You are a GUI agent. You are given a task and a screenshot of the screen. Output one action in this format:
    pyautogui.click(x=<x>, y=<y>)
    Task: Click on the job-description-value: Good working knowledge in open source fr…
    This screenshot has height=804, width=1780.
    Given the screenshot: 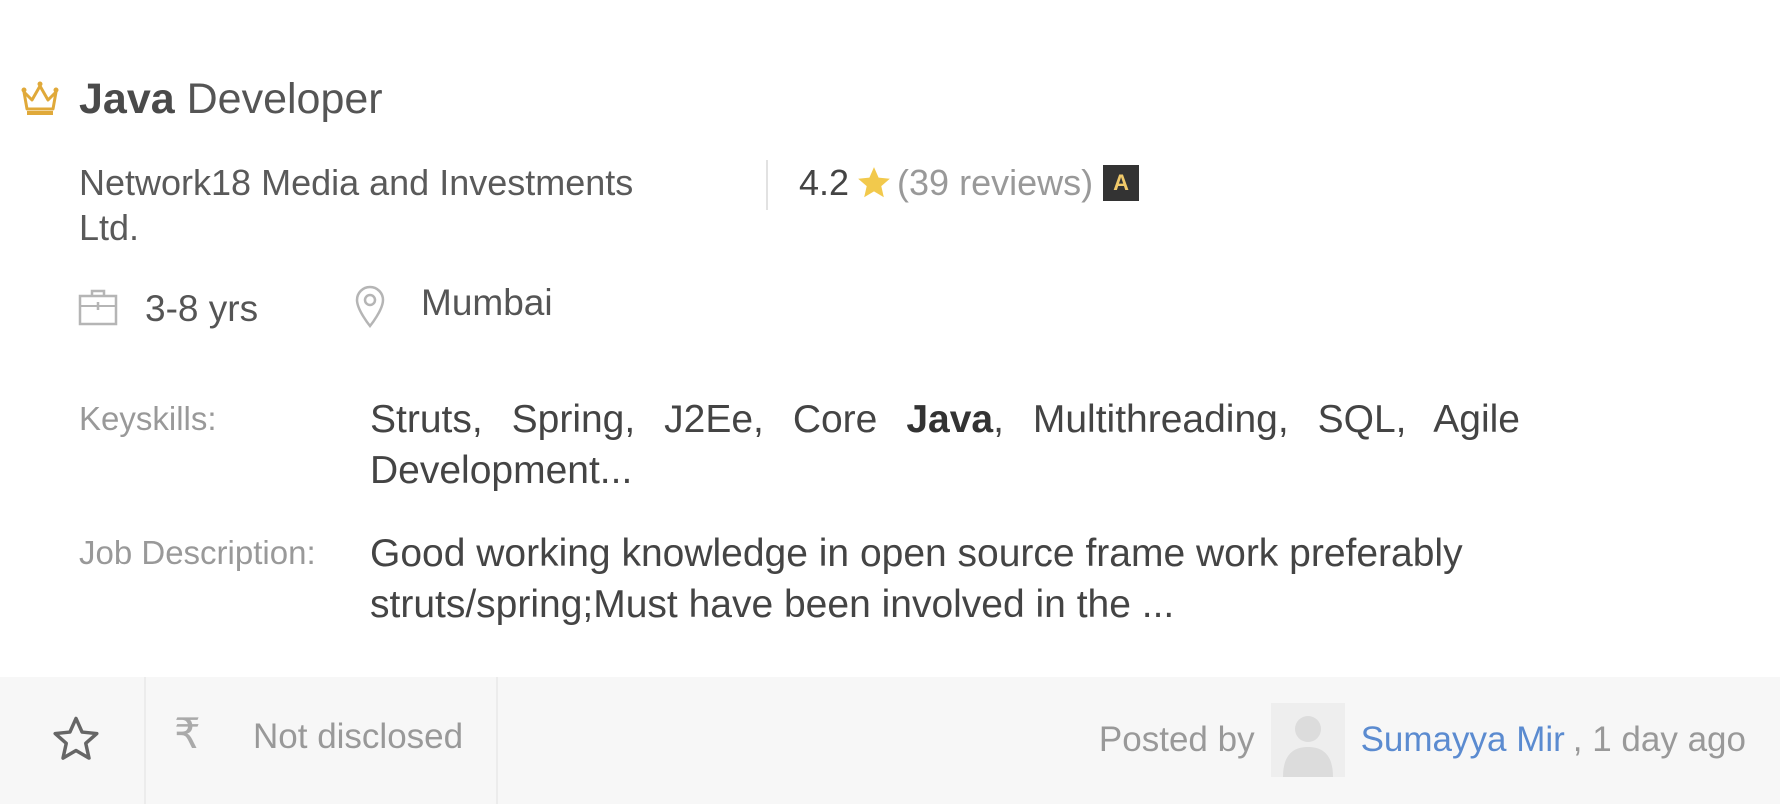 What is the action you would take?
    pyautogui.click(x=945, y=579)
    